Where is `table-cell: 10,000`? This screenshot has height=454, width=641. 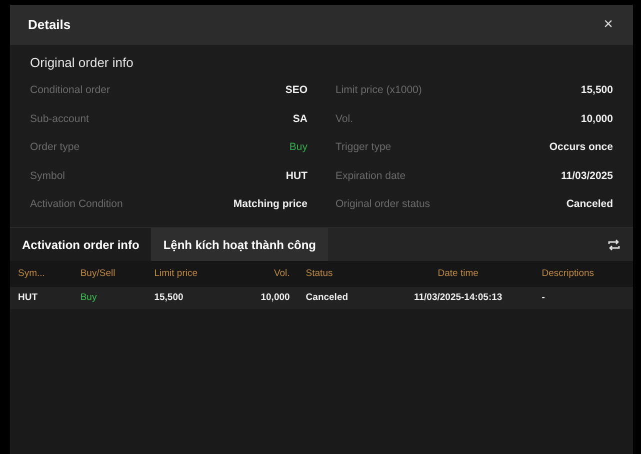 table-cell: 10,000 is located at coordinates (265, 298).